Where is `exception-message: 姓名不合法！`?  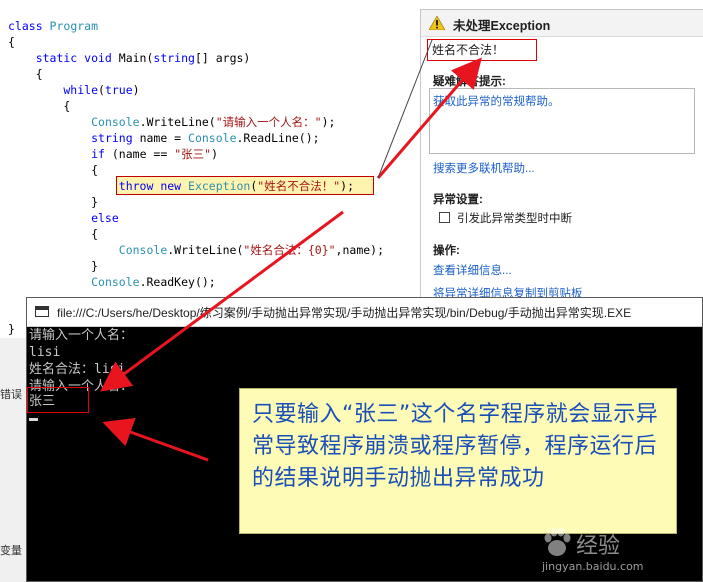
exception-message: 姓名不合法！ is located at coordinates (482, 50).